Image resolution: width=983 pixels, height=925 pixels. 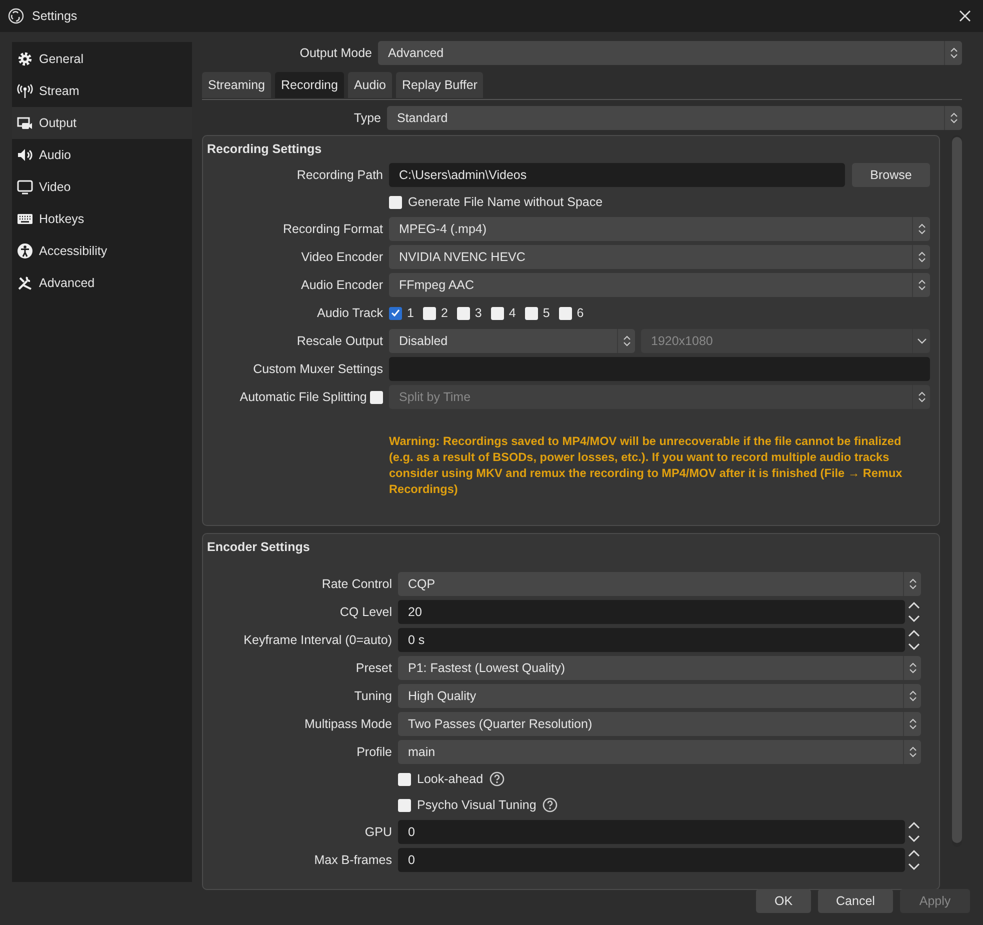 I want to click on sidebar-item: General, so click(x=102, y=59).